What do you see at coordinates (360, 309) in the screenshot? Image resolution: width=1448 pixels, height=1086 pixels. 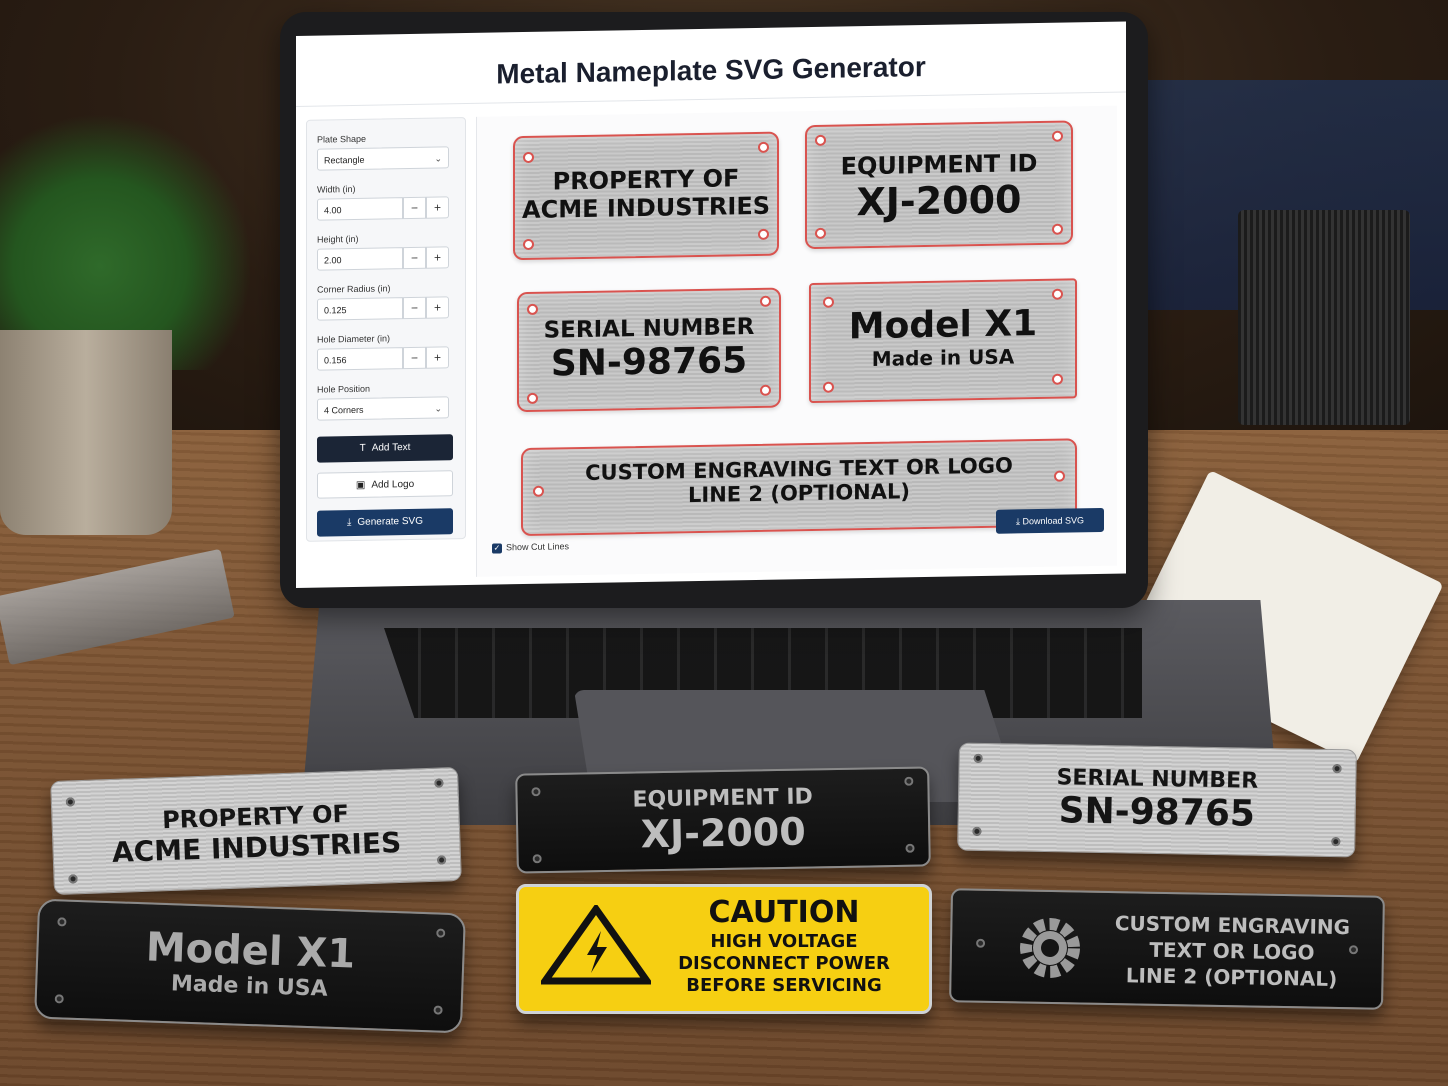 I see `corner-radius-input: 0.125` at bounding box center [360, 309].